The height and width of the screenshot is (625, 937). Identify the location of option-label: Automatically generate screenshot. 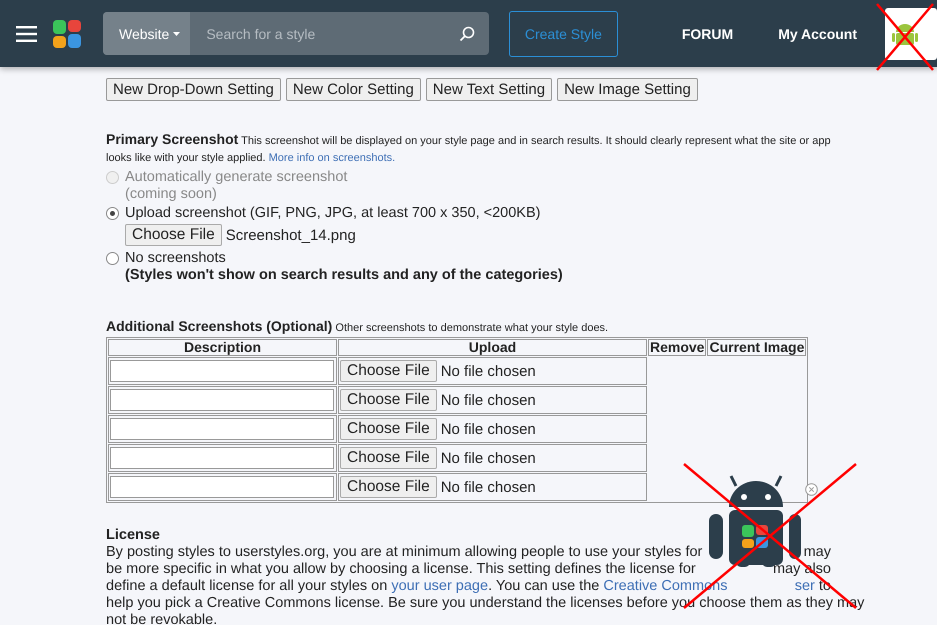
(236, 177).